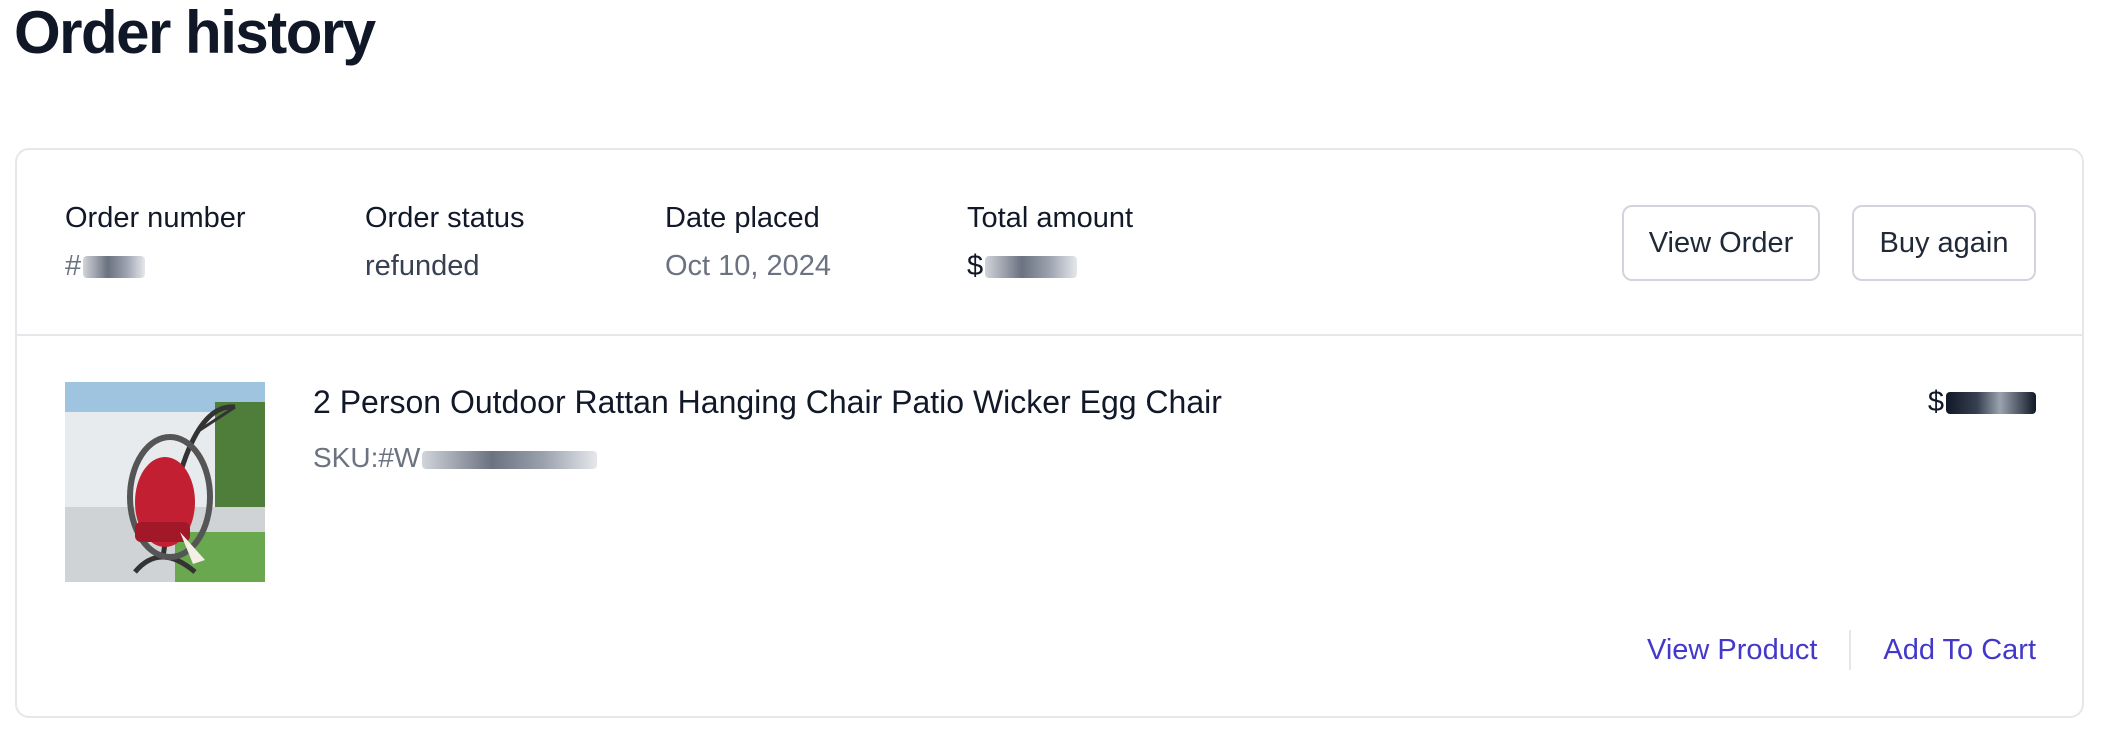 The image size is (2102, 738). What do you see at coordinates (1050, 218) in the screenshot?
I see `total-amount-label: Total amount` at bounding box center [1050, 218].